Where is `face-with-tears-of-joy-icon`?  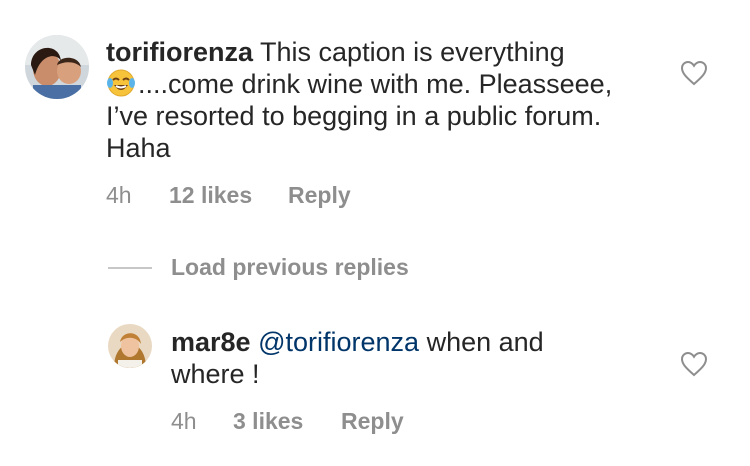
face-with-tears-of-joy-icon is located at coordinates (121, 83).